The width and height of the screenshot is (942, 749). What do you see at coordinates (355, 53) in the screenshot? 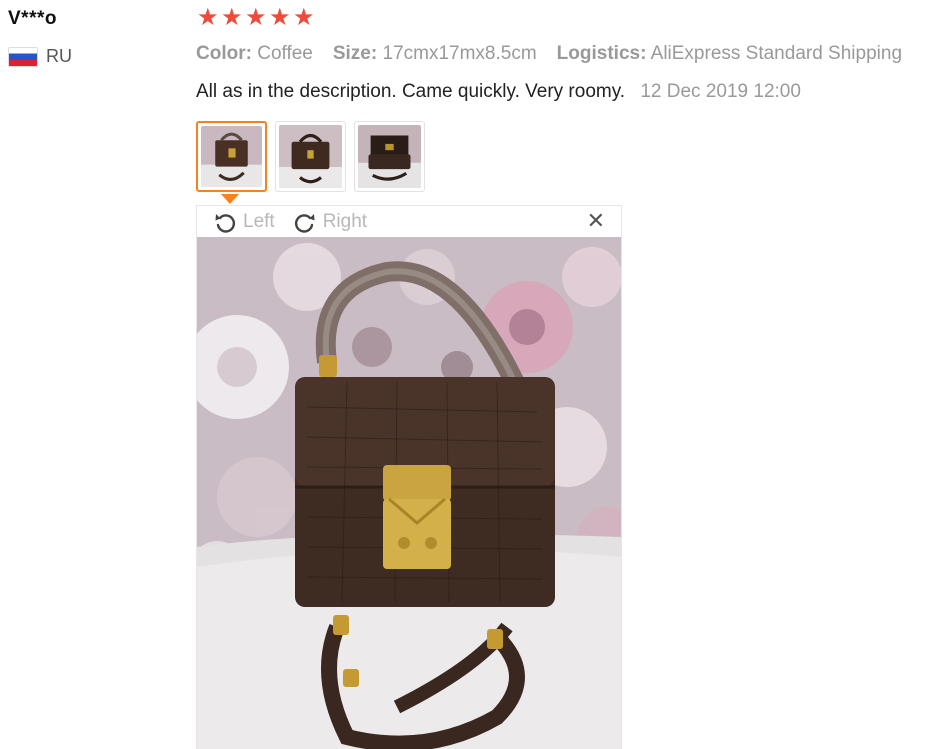
I see `attr-size-key: Size:` at bounding box center [355, 53].